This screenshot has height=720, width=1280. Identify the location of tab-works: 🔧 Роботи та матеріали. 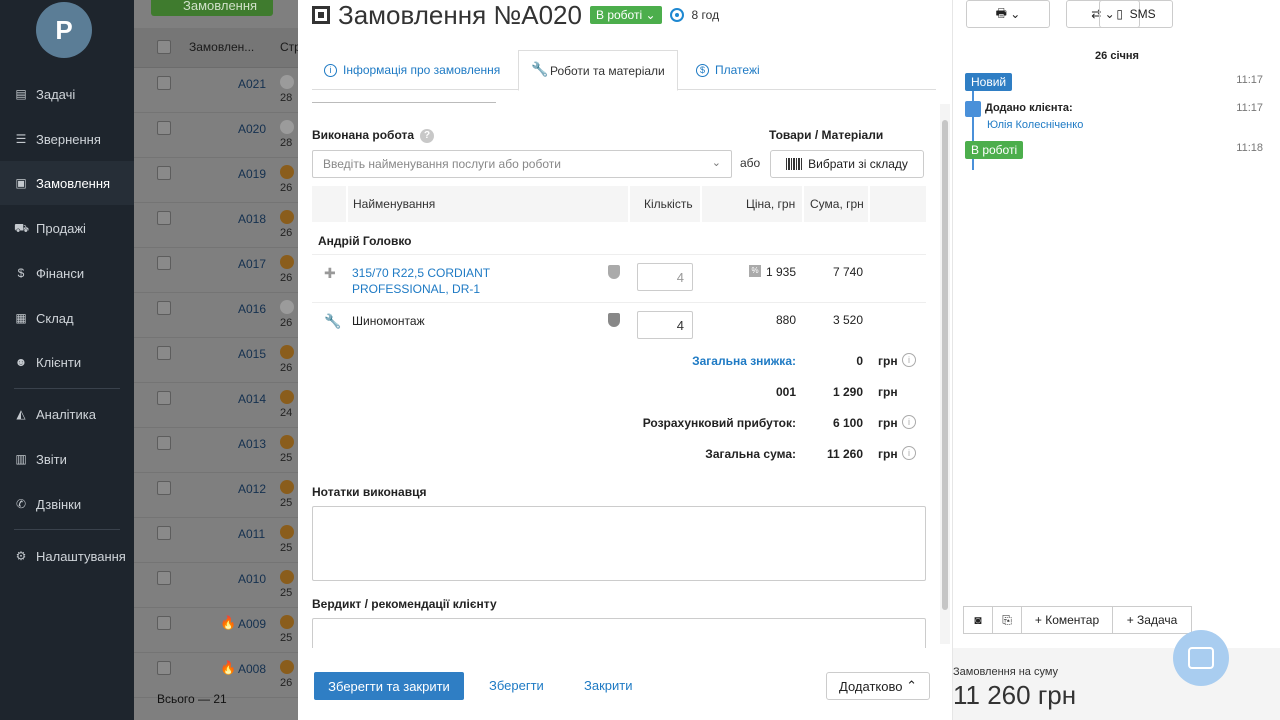
(598, 70).